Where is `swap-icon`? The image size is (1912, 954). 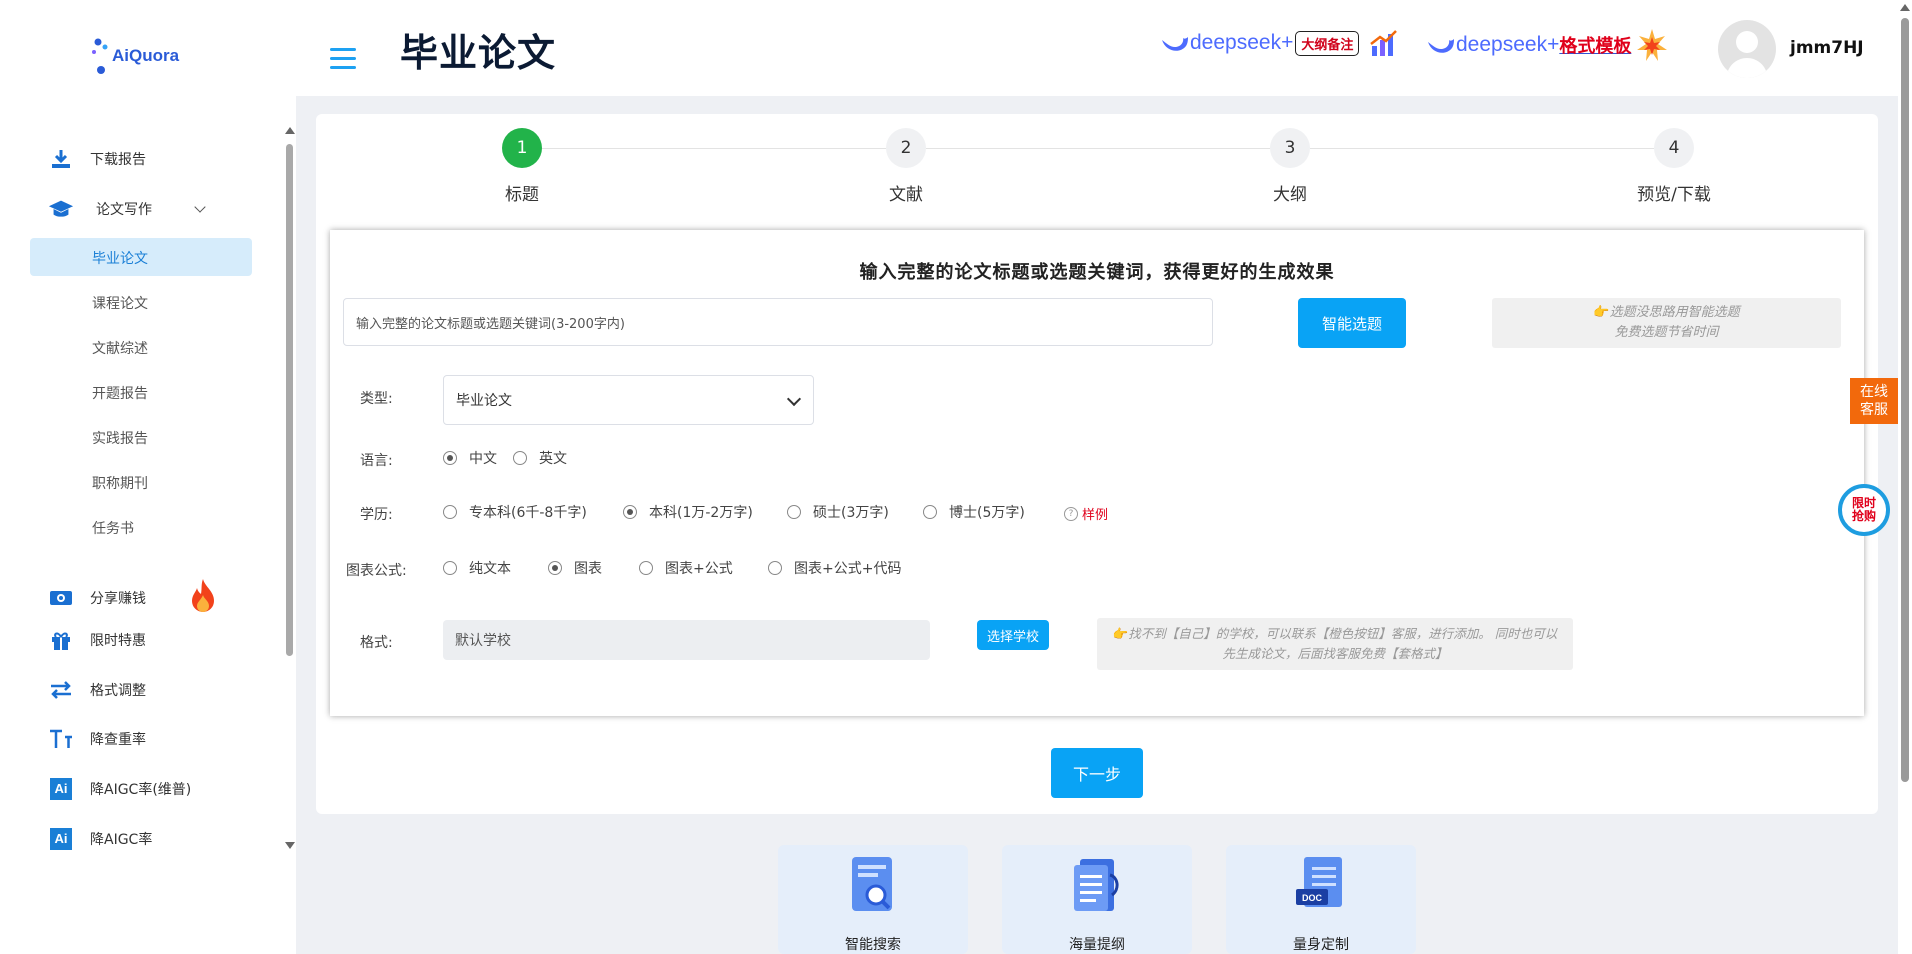
swap-icon is located at coordinates (61, 690).